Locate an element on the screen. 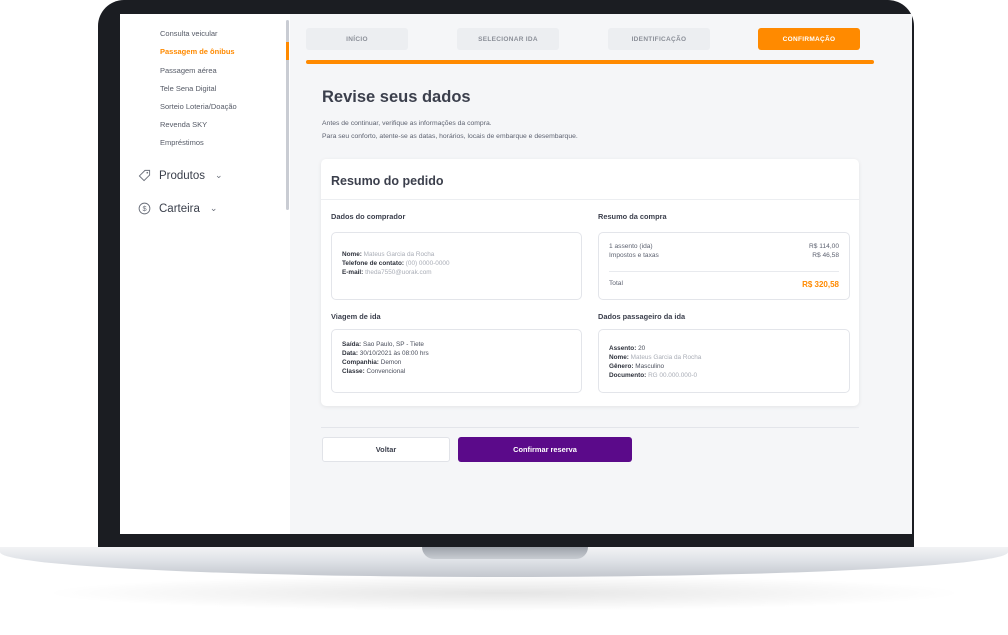 The height and width of the screenshot is (635, 1008). tag-icon is located at coordinates (144, 175).